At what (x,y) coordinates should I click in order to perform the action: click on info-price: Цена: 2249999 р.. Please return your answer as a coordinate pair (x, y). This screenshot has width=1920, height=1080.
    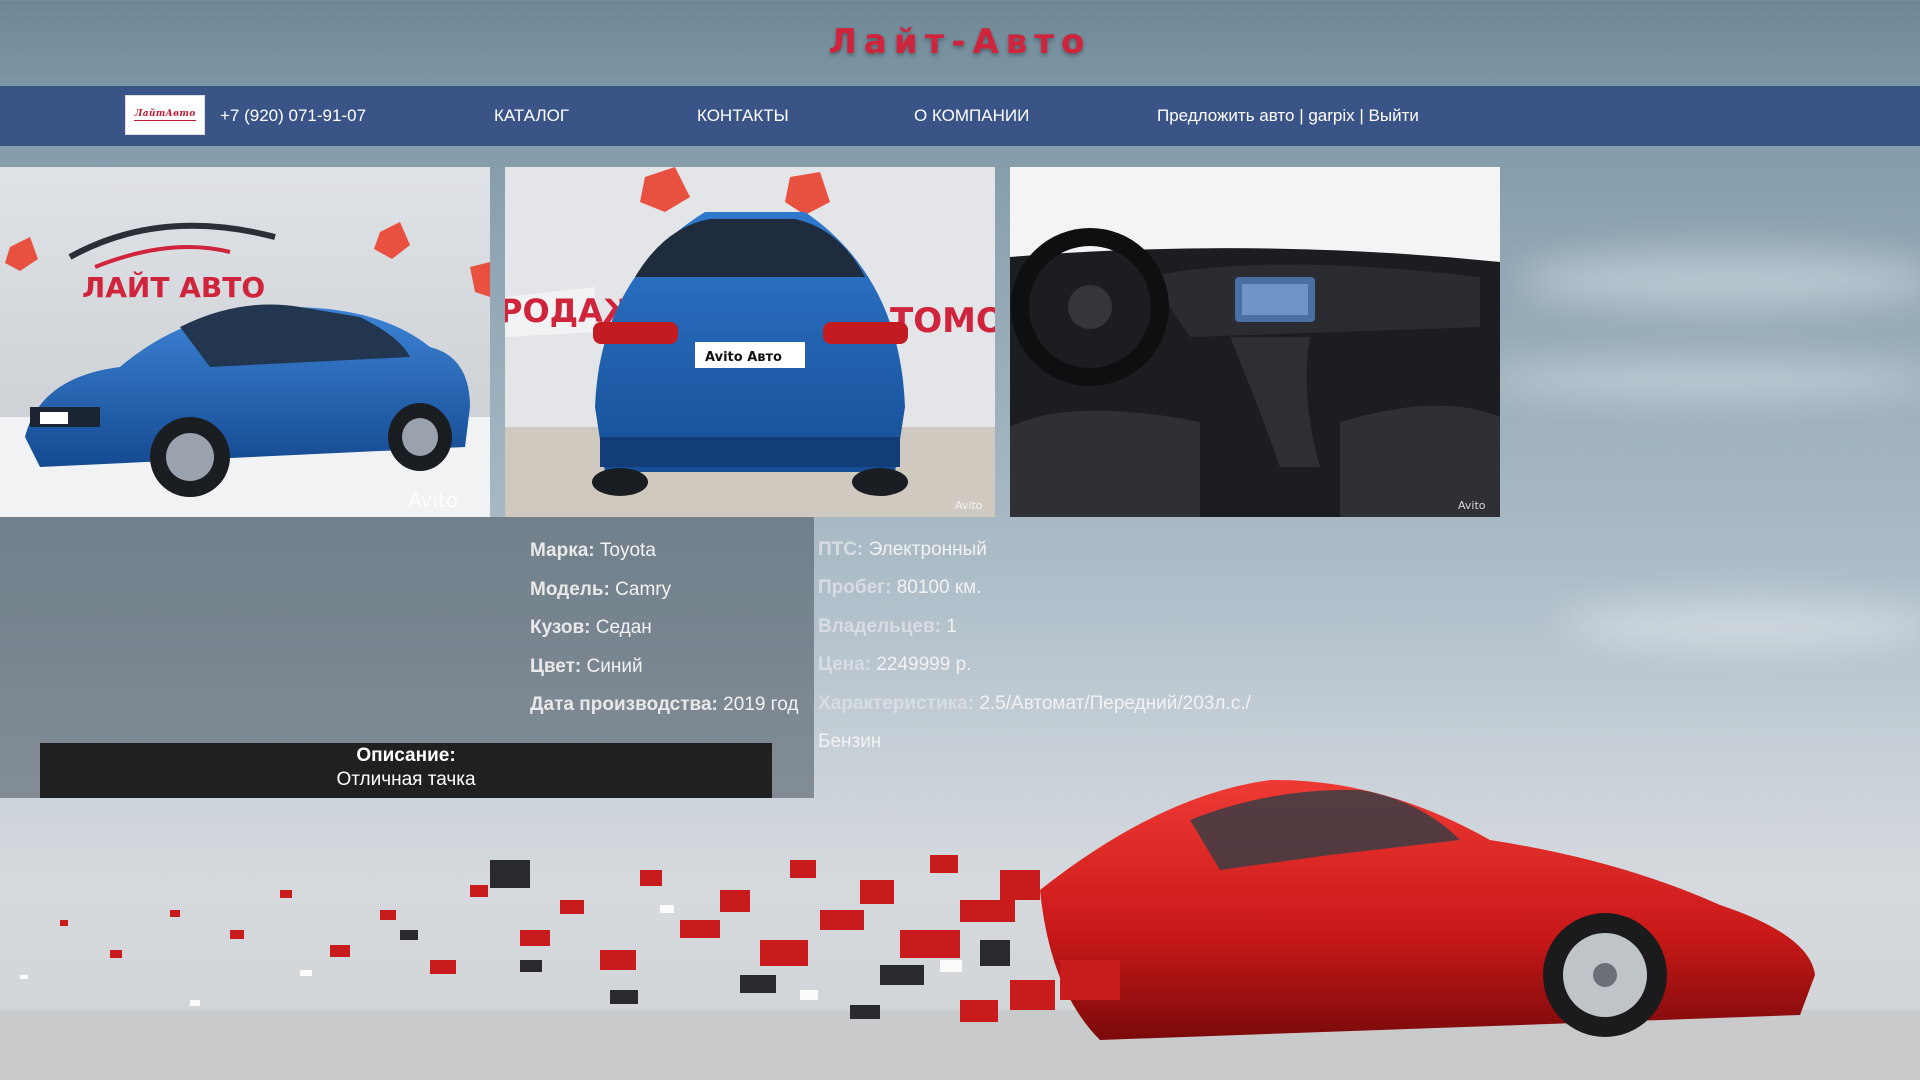
    Looking at the image, I should click on (894, 665).